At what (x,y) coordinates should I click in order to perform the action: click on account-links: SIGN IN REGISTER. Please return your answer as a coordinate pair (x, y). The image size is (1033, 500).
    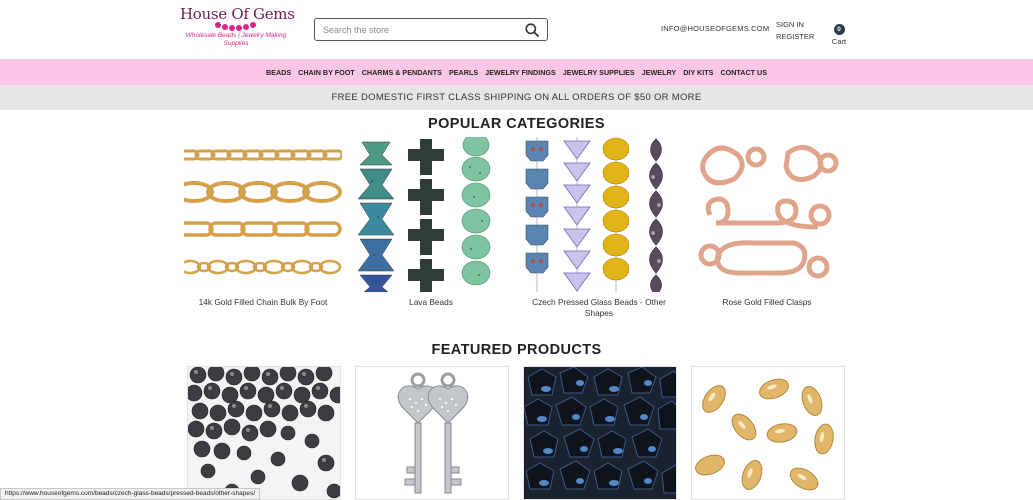
    Looking at the image, I should click on (795, 31).